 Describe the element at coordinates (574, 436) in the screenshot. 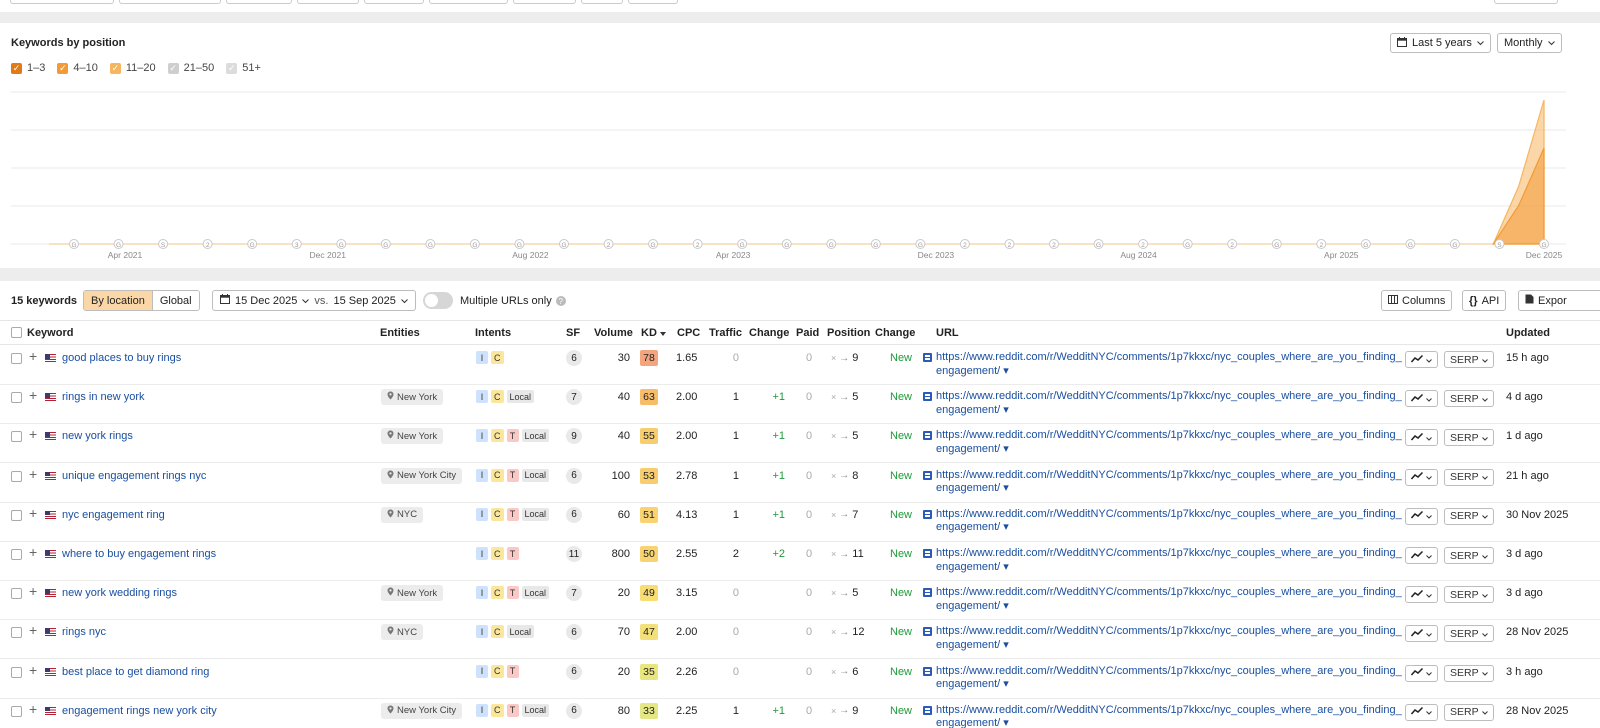

I see `sf-badge: 9` at that location.